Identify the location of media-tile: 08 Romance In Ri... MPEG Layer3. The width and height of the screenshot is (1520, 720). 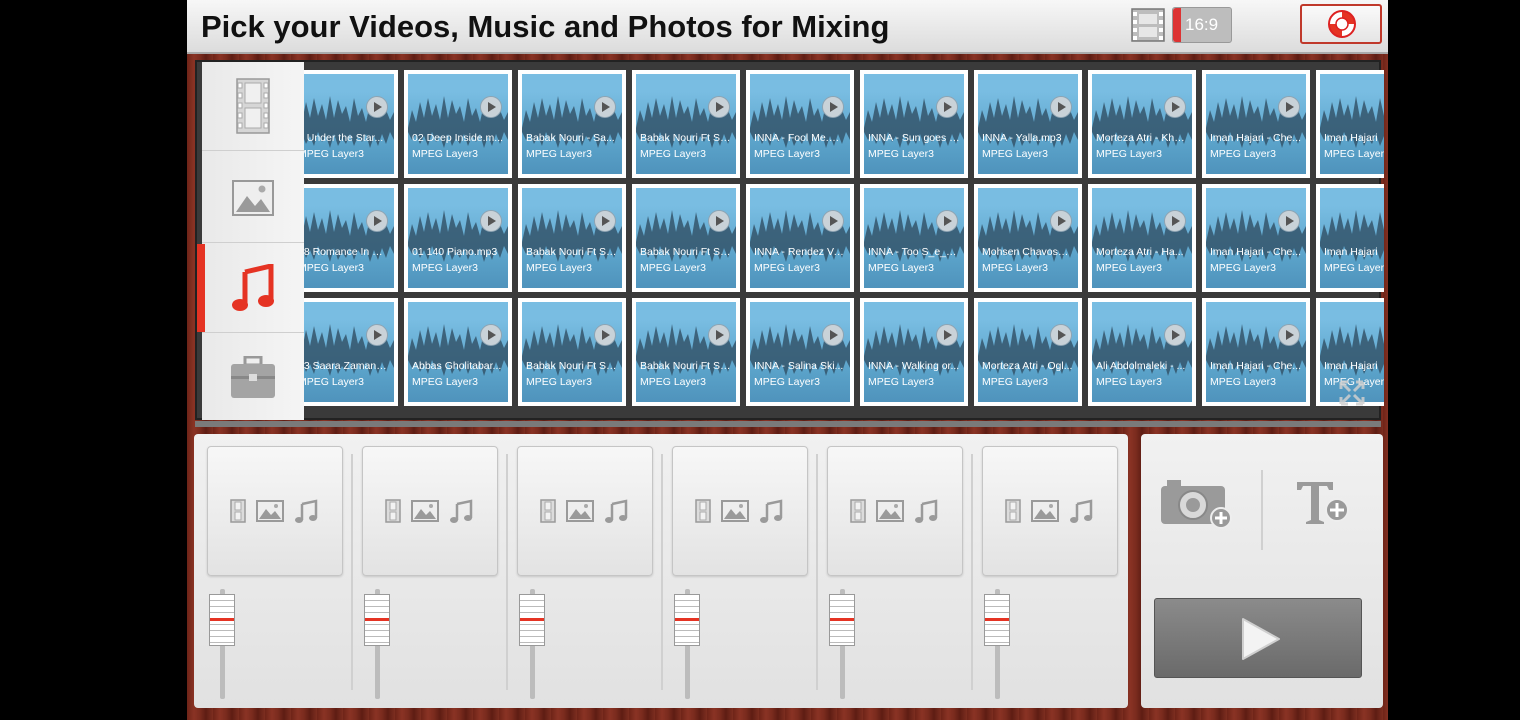
(351, 238).